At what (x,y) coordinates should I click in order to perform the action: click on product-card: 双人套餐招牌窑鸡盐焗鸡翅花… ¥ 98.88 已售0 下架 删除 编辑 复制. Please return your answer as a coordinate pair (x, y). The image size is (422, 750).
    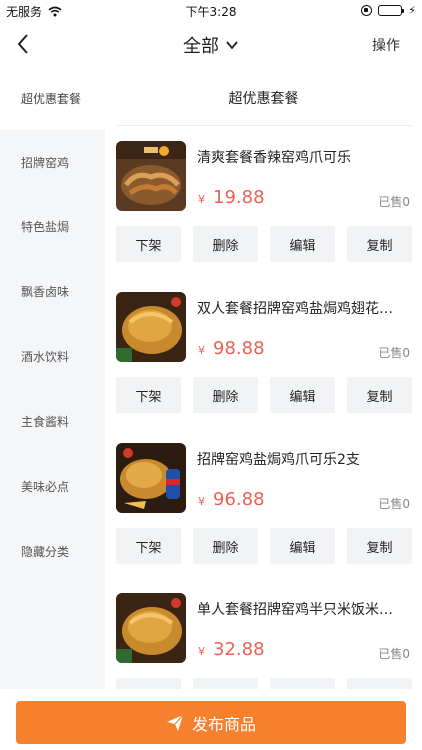
    Looking at the image, I should click on (264, 367).